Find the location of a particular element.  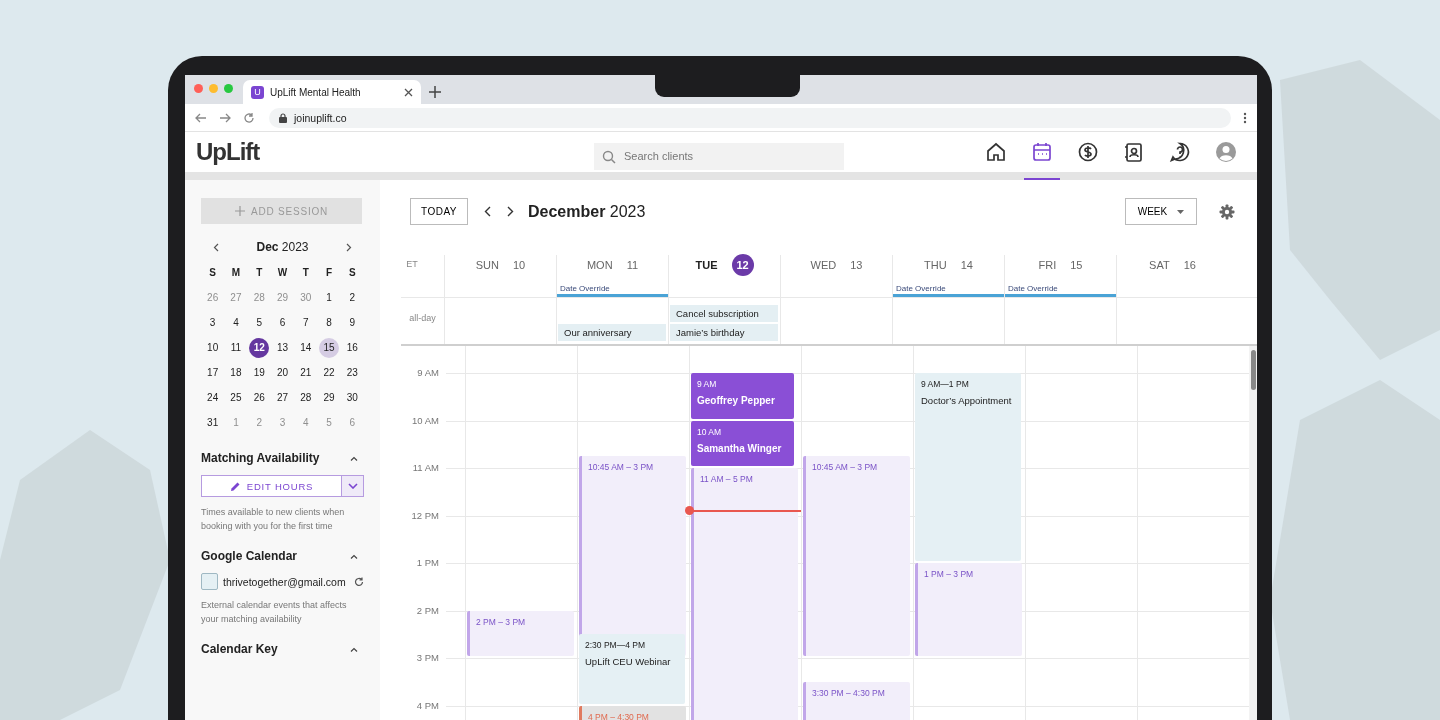

calendar-day: 11 is located at coordinates (235, 347).